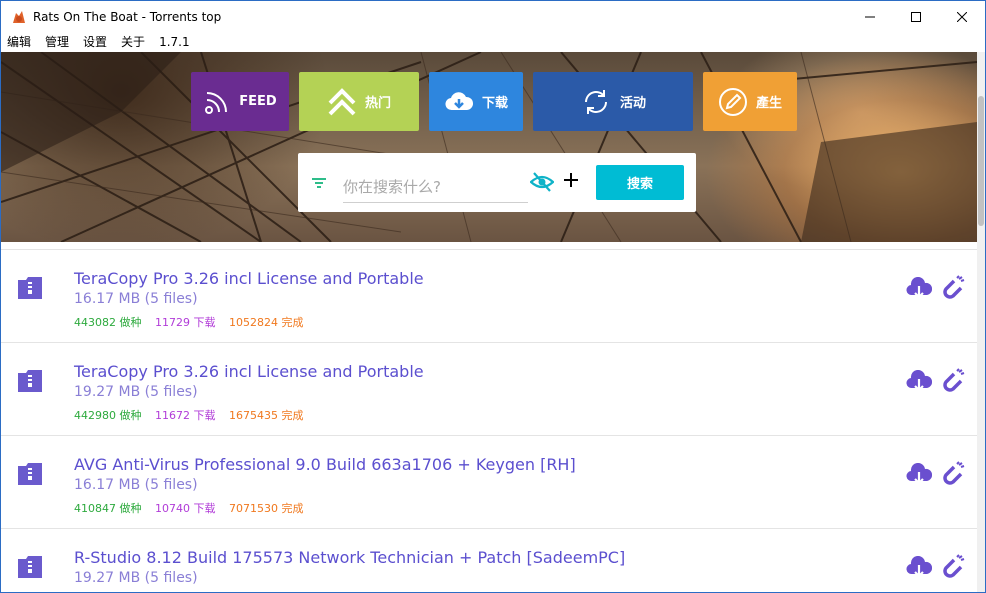 The image size is (986, 593). Describe the element at coordinates (95, 42) in the screenshot. I see `menu-settings: 设置` at that location.